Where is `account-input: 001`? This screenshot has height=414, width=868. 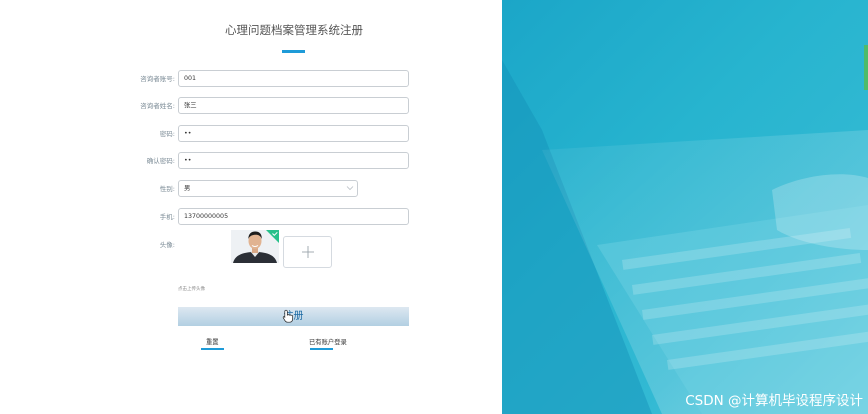 account-input: 001 is located at coordinates (293, 78).